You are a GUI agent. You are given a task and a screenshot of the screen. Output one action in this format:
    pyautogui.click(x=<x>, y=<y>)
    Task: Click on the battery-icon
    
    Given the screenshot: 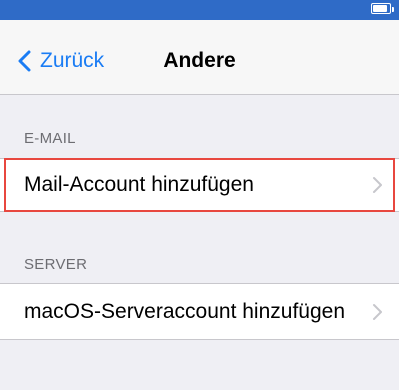 What is the action you would take?
    pyautogui.click(x=381, y=8)
    